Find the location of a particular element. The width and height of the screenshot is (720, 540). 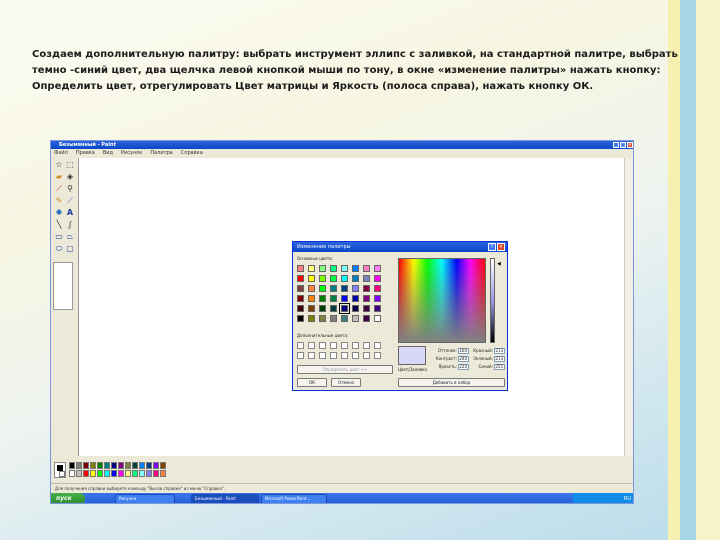

add-to-custom-colors-button: Добавить в набор is located at coordinates (451, 382).